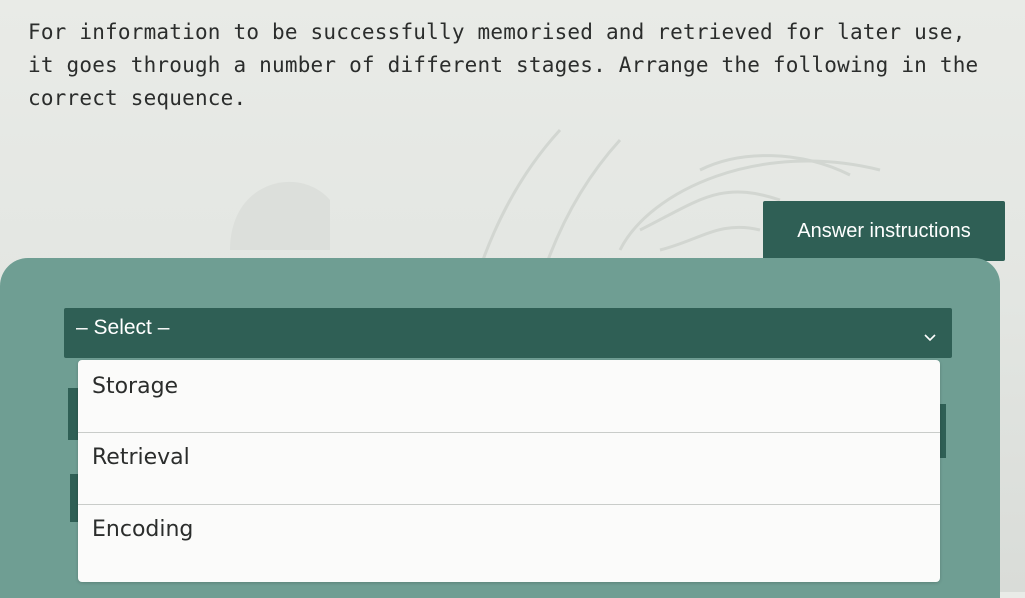 The height and width of the screenshot is (598, 1025). What do you see at coordinates (135, 386) in the screenshot?
I see `option-label: Storage` at bounding box center [135, 386].